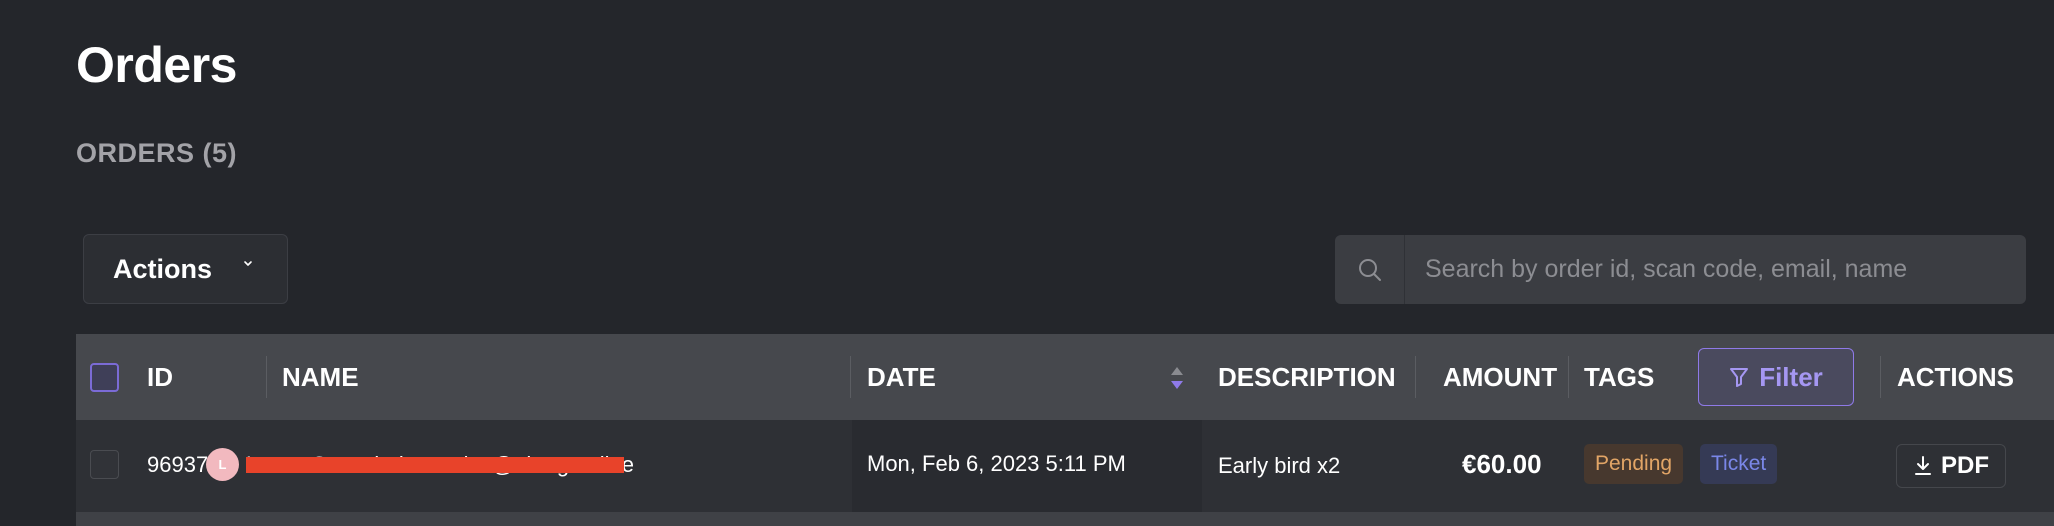 This screenshot has height=526, width=2054. I want to click on redaction-bar, so click(435, 465).